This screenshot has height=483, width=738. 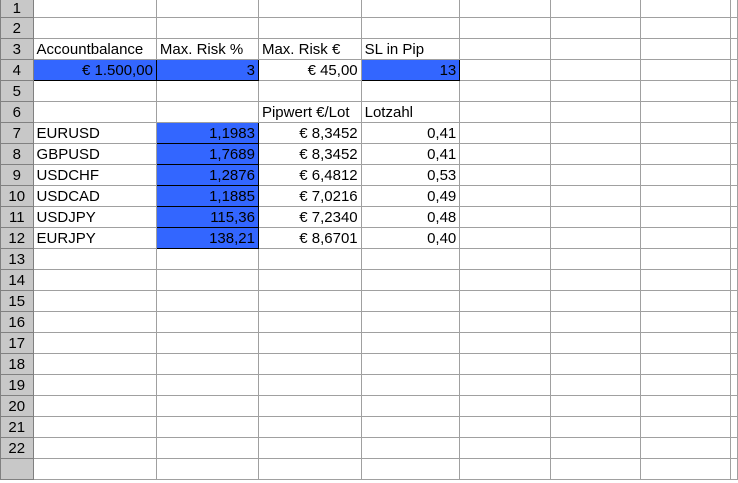 What do you see at coordinates (207, 133) in the screenshot?
I see `cell: 1,1983` at bounding box center [207, 133].